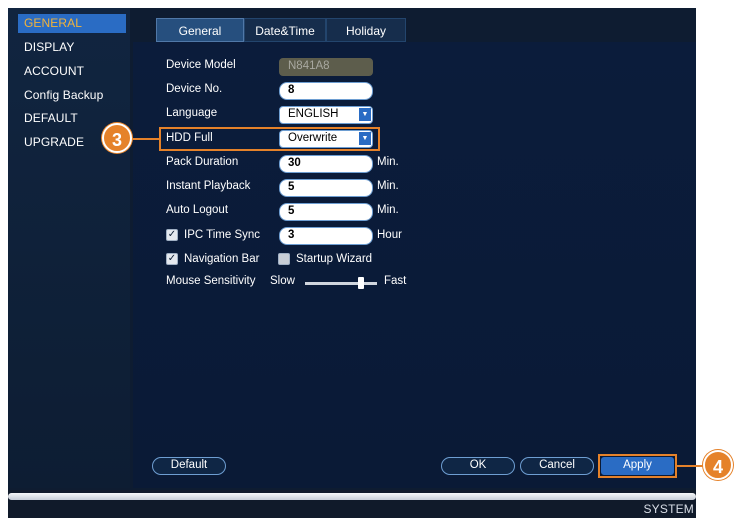  I want to click on ipc-time-sync-label: IPC Time Sync, so click(222, 235).